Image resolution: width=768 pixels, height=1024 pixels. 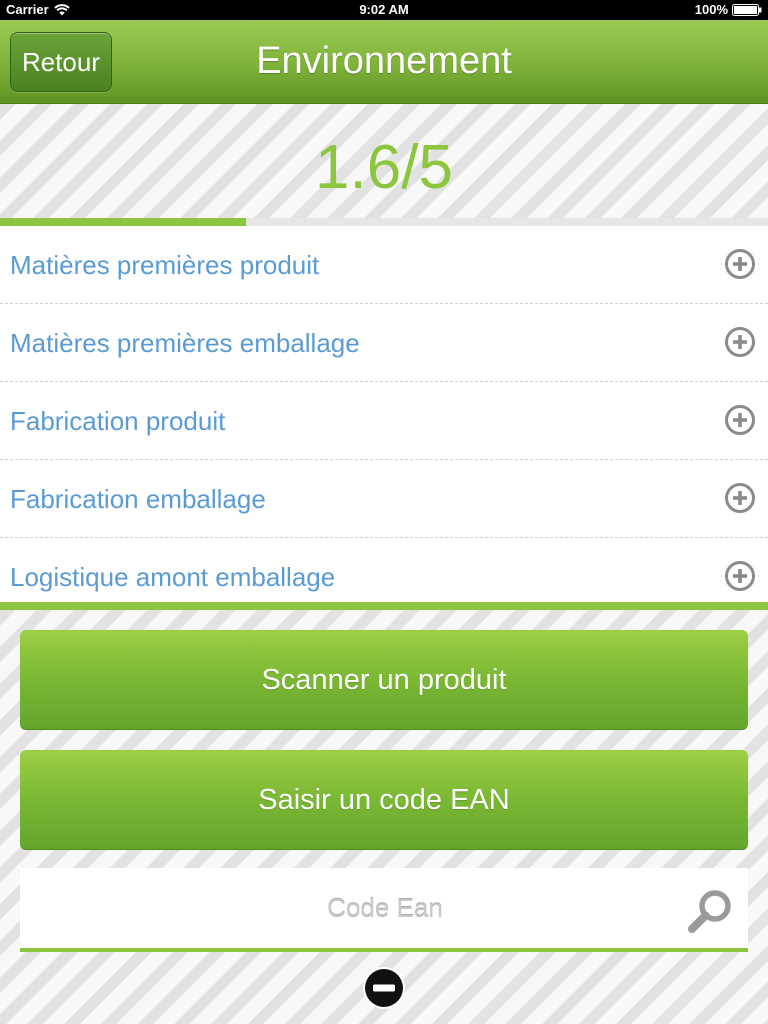 What do you see at coordinates (711, 911) in the screenshot?
I see `search-icon` at bounding box center [711, 911].